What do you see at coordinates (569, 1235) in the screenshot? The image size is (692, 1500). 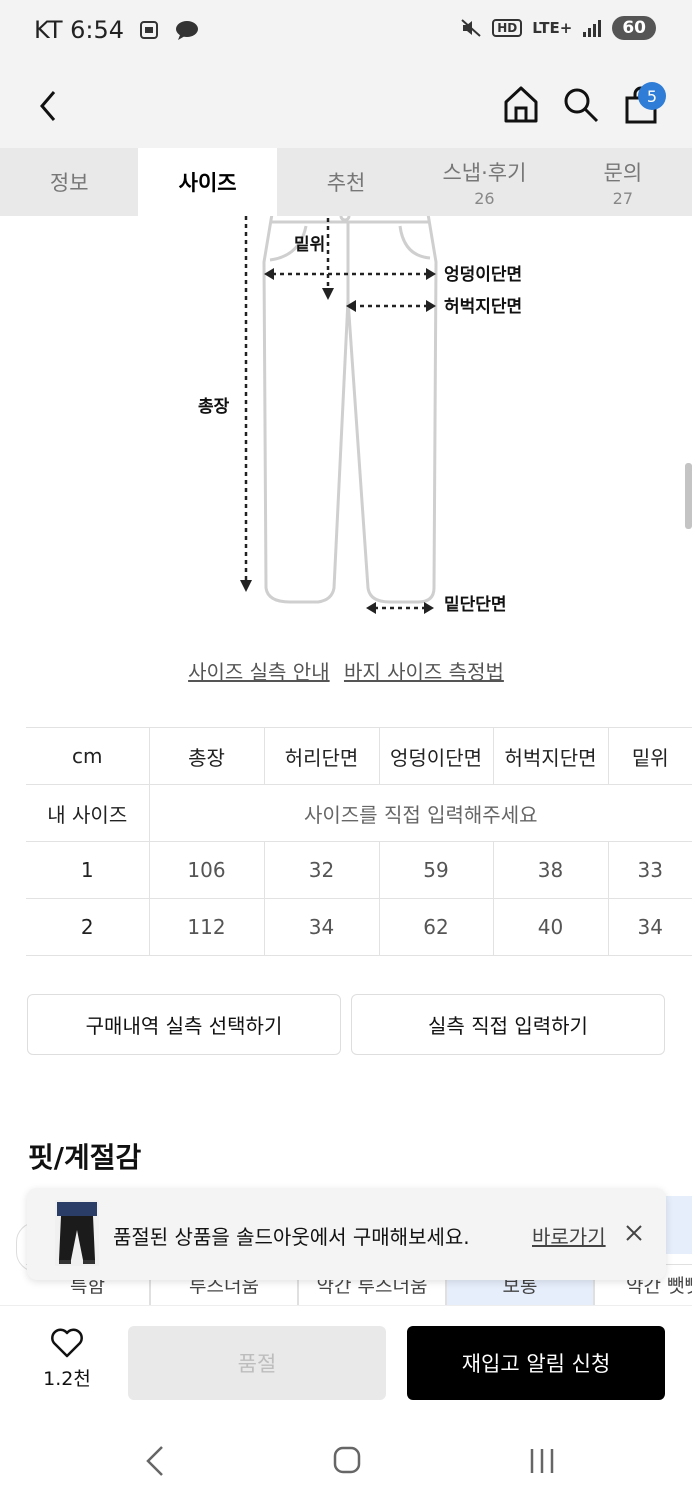 I see `toast-go-link: 바로가기` at bounding box center [569, 1235].